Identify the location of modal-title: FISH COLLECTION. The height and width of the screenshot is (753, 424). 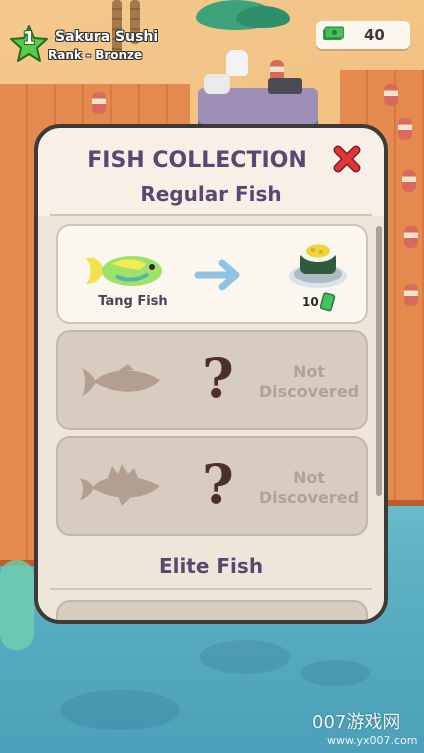
(197, 160).